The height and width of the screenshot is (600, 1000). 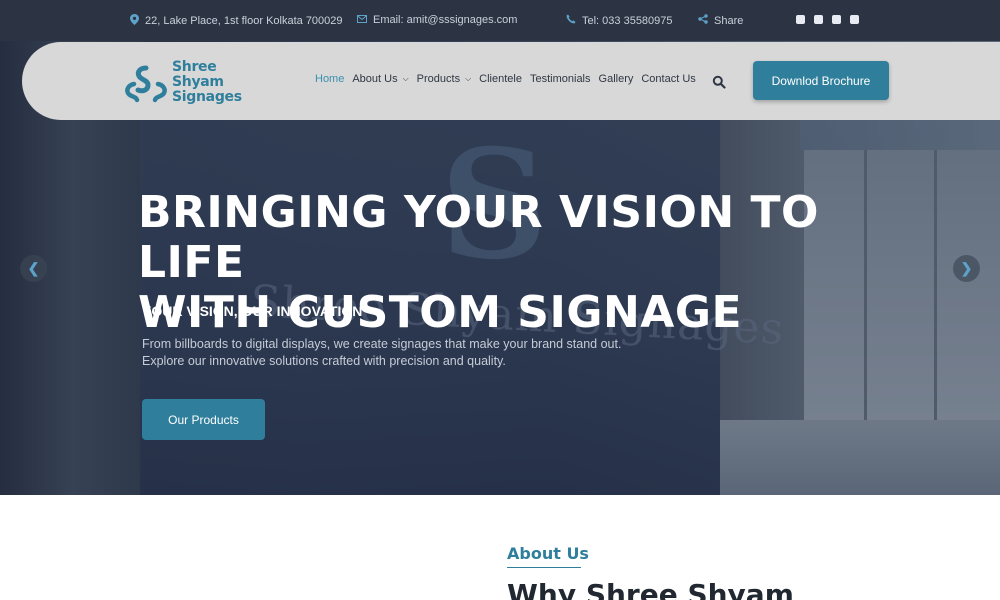 I want to click on nav-item-clientele: Clientele, so click(x=500, y=79).